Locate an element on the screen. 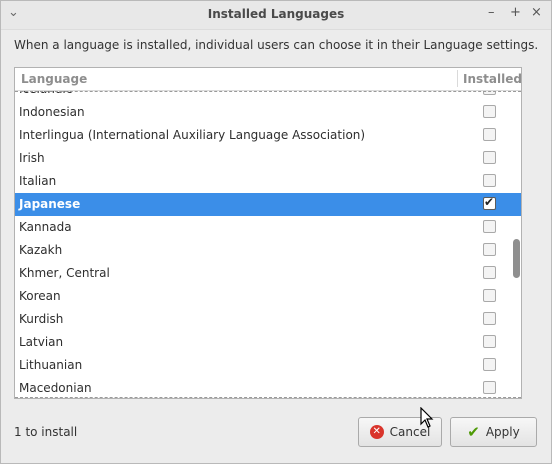  language-label: Latvian is located at coordinates (41, 342).